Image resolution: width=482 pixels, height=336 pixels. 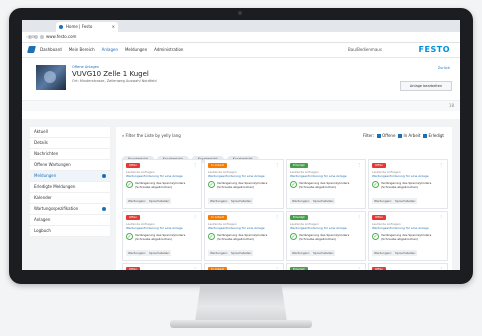 What do you see at coordinates (403, 135) in the screenshot?
I see `status-filters: Filter: Offene In Arbeit Erledigt` at bounding box center [403, 135].